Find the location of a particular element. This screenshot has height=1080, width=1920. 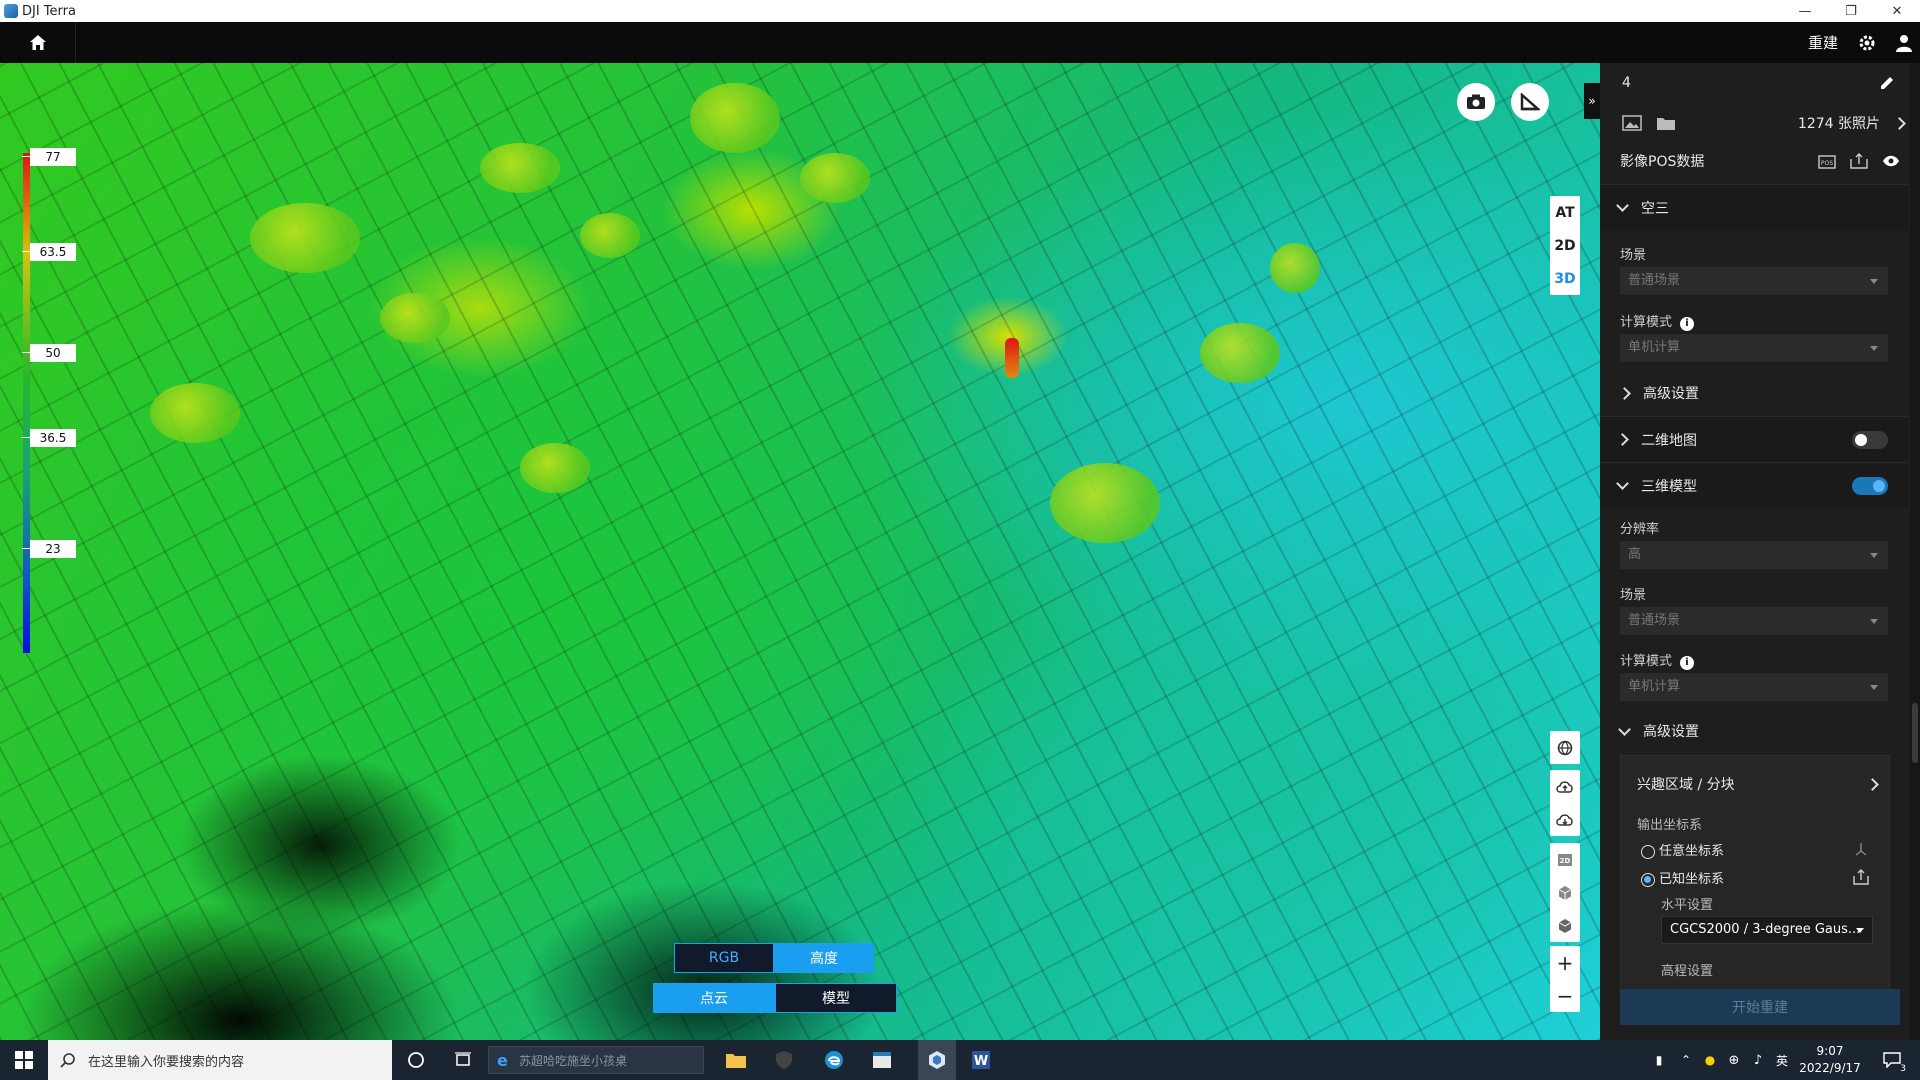

crs-picker-icon is located at coordinates (1861, 849).